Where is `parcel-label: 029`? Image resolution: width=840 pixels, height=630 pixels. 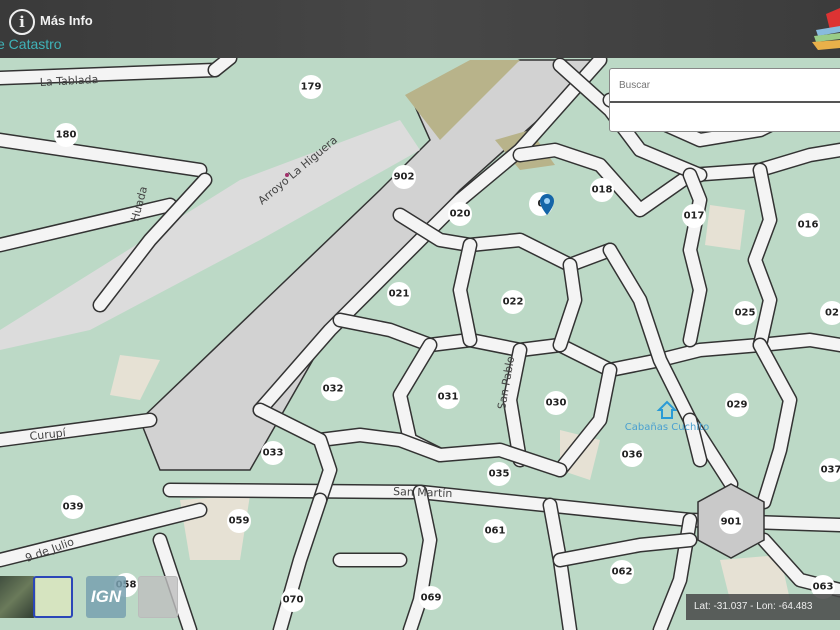 parcel-label: 029 is located at coordinates (737, 405).